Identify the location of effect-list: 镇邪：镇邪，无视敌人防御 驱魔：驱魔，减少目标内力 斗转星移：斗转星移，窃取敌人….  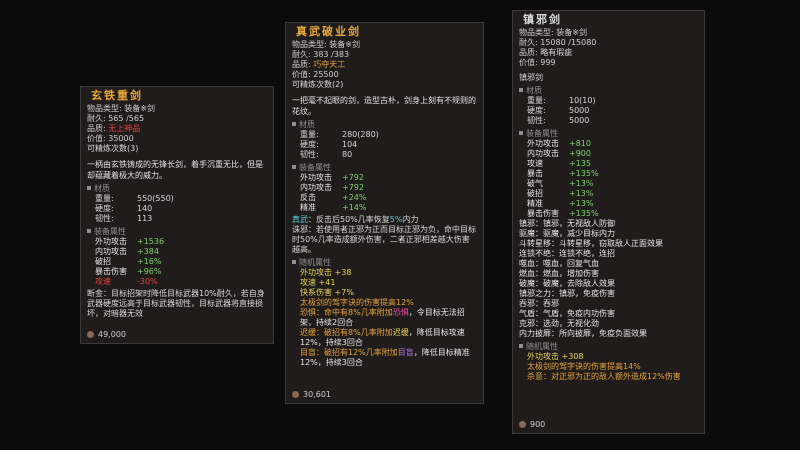
(608, 279).